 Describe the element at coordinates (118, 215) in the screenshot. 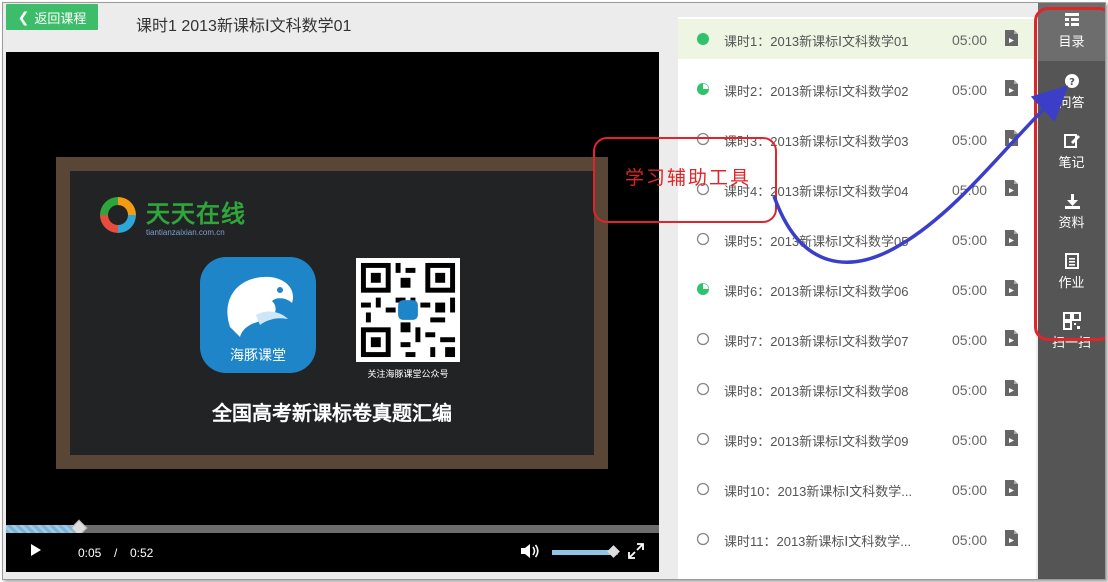

I see `swirl-logo-icon` at that location.